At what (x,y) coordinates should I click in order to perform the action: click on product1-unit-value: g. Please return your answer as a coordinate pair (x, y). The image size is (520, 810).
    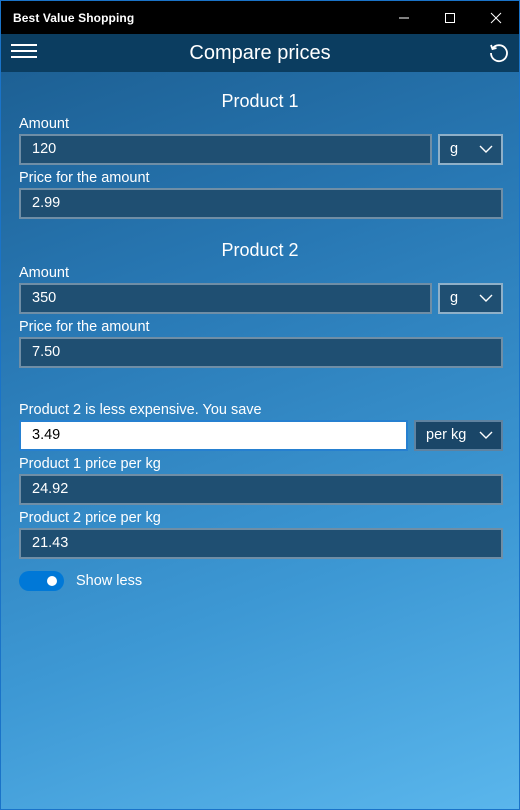
    Looking at the image, I should click on (454, 149).